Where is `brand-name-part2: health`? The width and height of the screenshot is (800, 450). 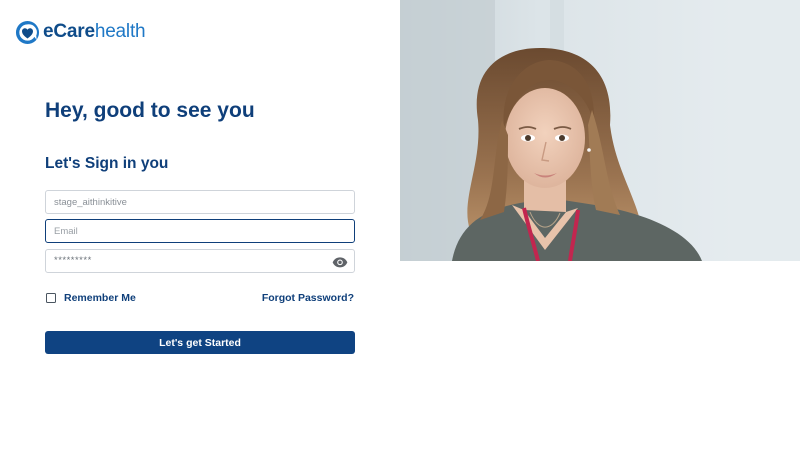 brand-name-part2: health is located at coordinates (120, 31).